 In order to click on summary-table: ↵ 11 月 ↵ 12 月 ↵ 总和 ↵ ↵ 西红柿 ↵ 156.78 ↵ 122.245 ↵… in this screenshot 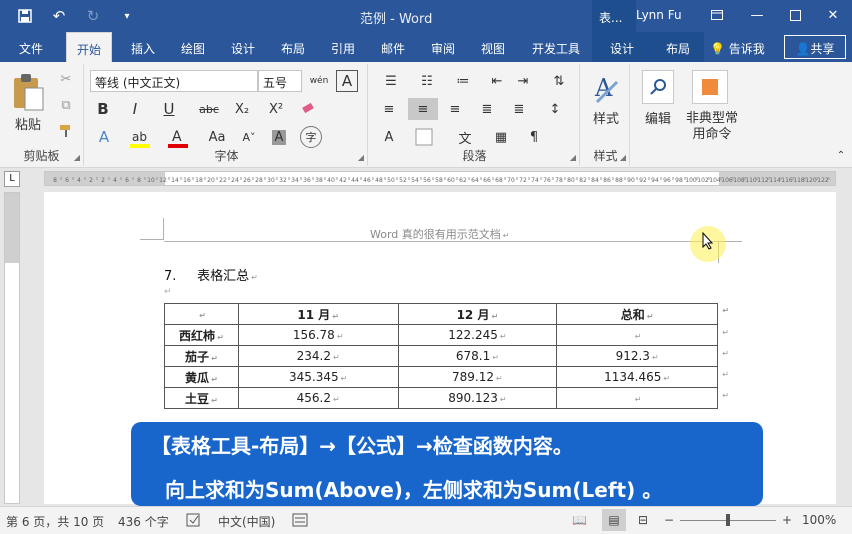, I will do `click(446, 356)`.